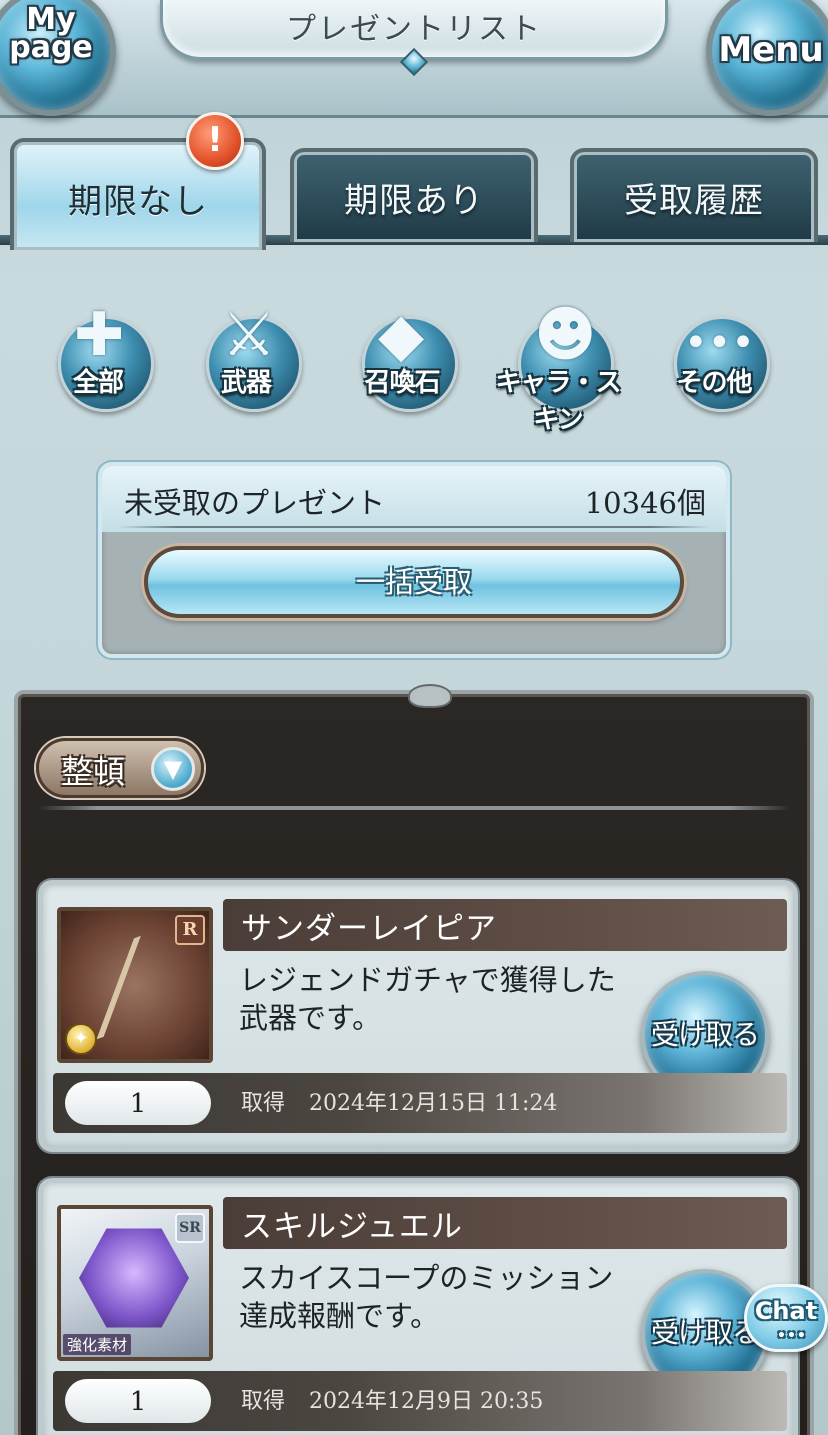 The image size is (828, 1435). I want to click on acquired-date: 2024年12月15日 11:24, so click(433, 1103).